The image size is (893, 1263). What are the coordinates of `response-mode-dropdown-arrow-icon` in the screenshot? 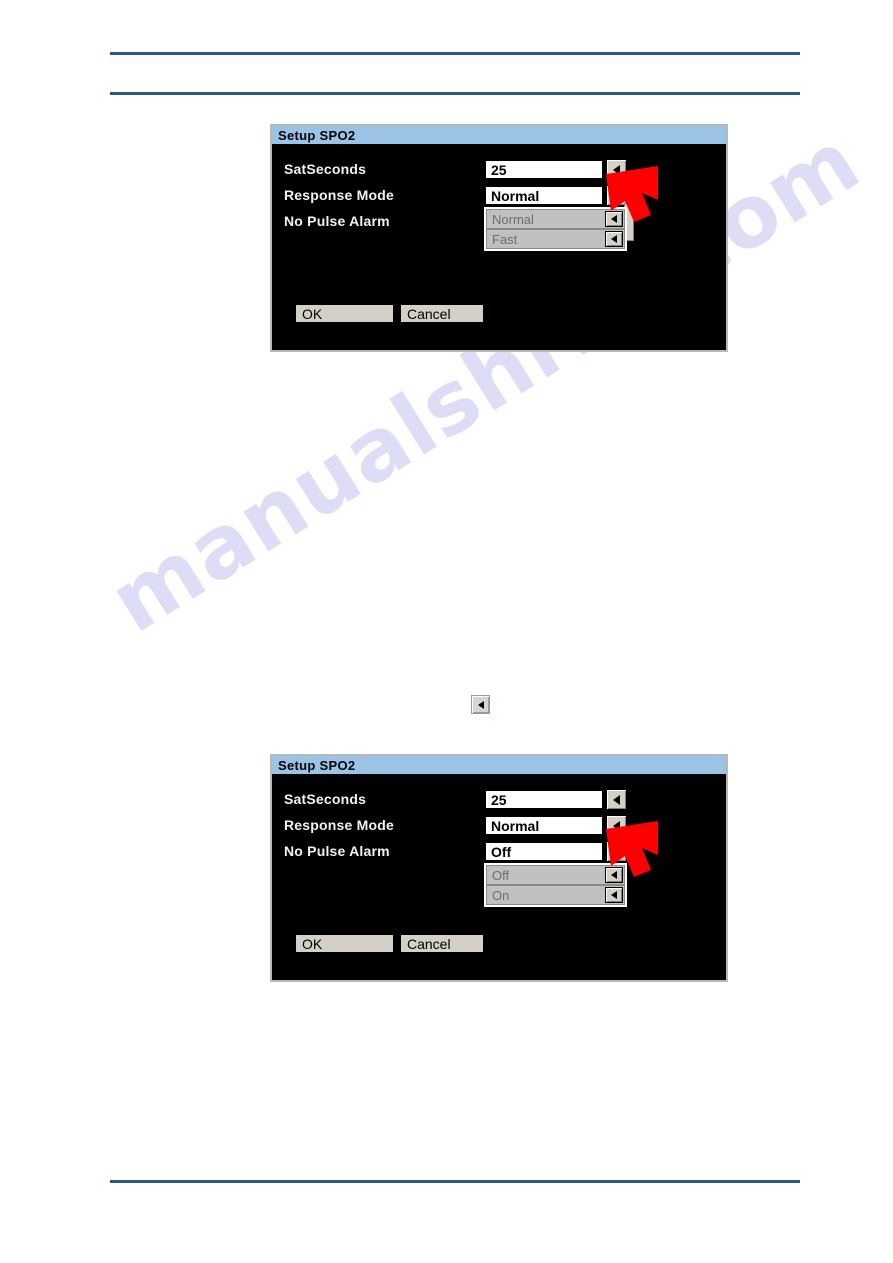 It's located at (616, 825).